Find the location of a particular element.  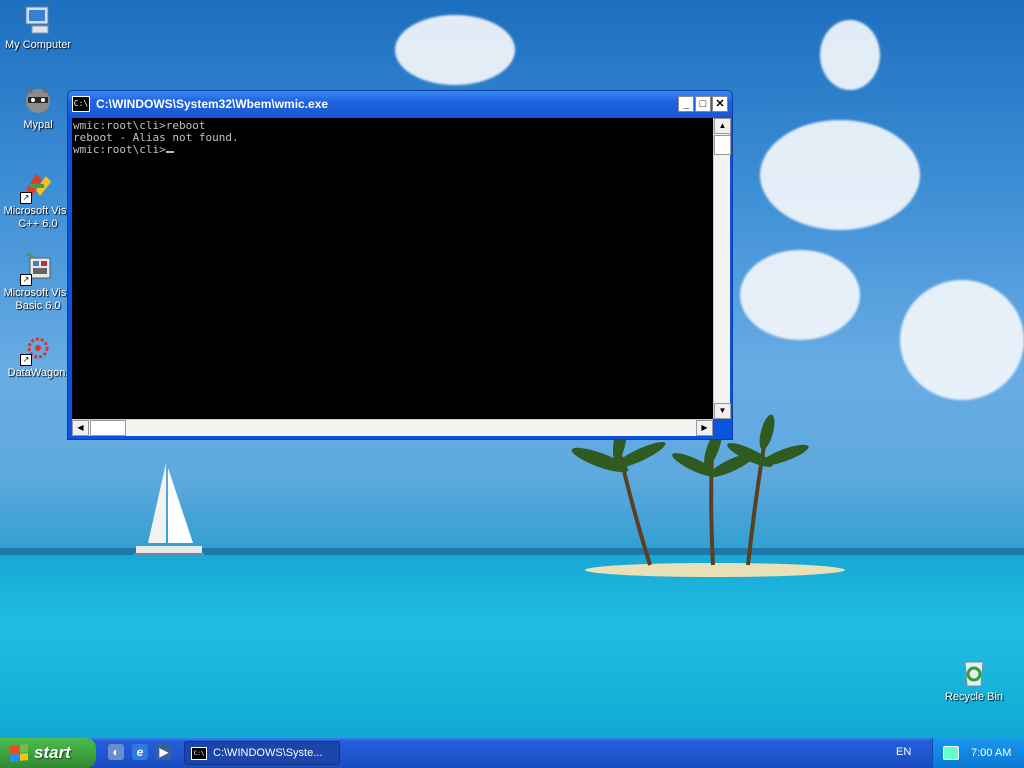

desktop-icon-label: Mypal is located at coordinates (38, 125).